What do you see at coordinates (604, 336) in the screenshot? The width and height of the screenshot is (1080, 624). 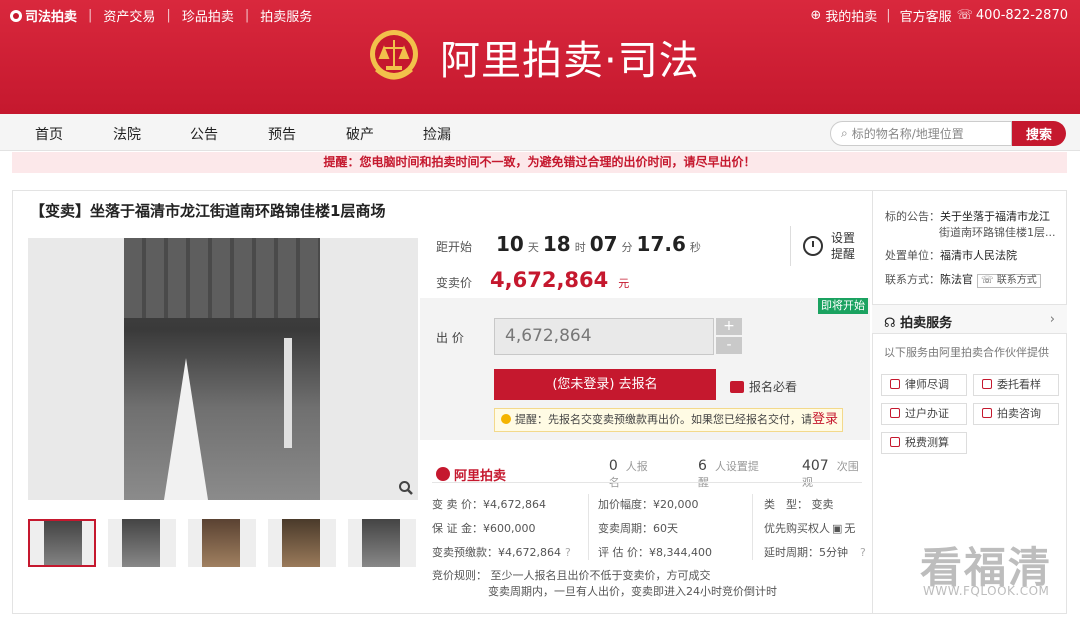 I see `bid-amount-input: 4,672,864` at bounding box center [604, 336].